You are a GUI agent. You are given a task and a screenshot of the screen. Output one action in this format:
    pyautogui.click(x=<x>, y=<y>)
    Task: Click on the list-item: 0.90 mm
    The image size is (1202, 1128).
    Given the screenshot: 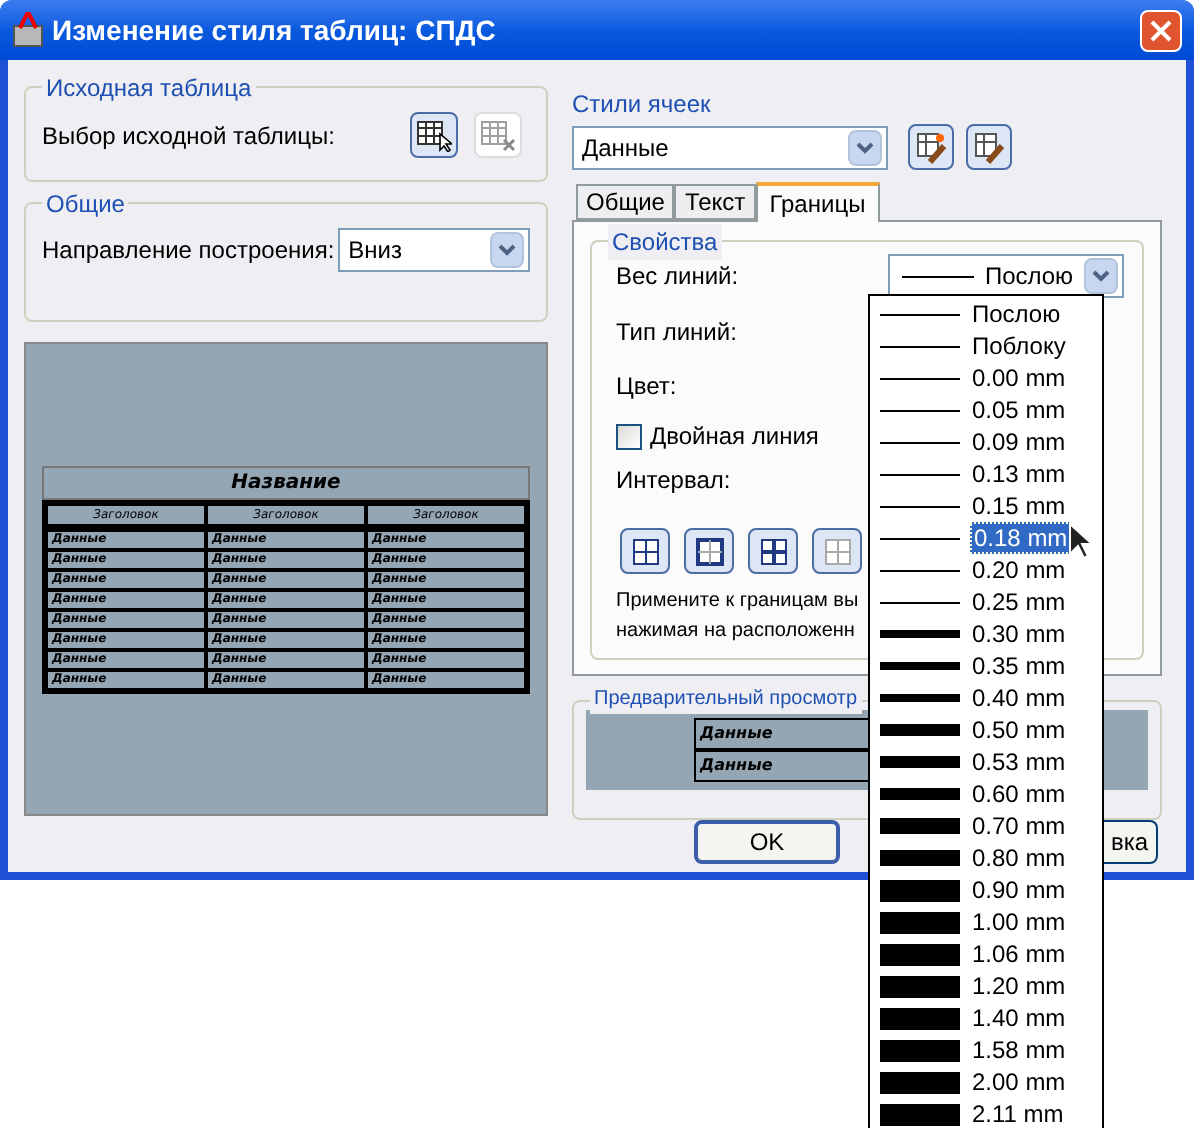 What is the action you would take?
    pyautogui.click(x=986, y=890)
    